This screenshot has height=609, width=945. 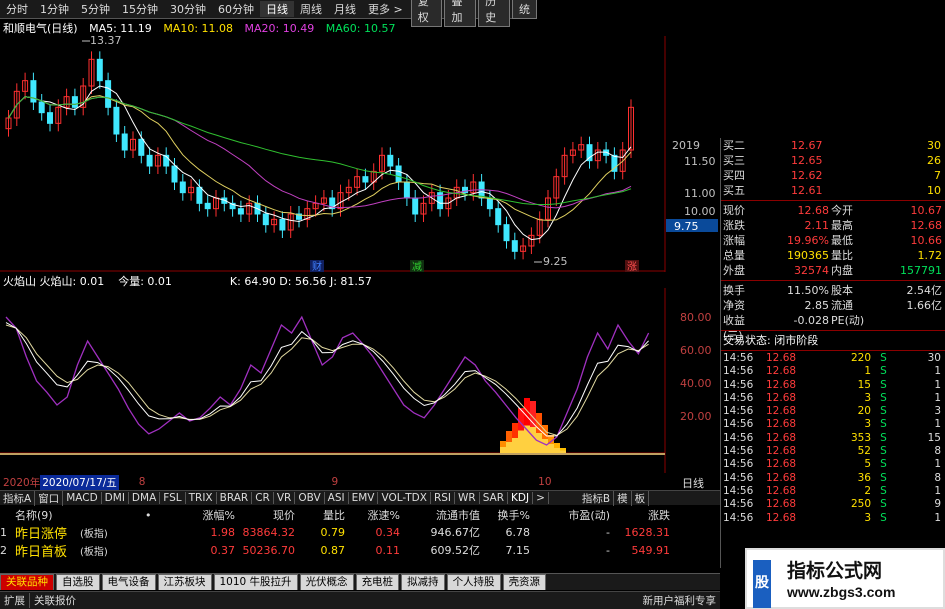 What do you see at coordinates (128, 582) in the screenshot?
I see `bottom-tab: 电气设备` at bounding box center [128, 582].